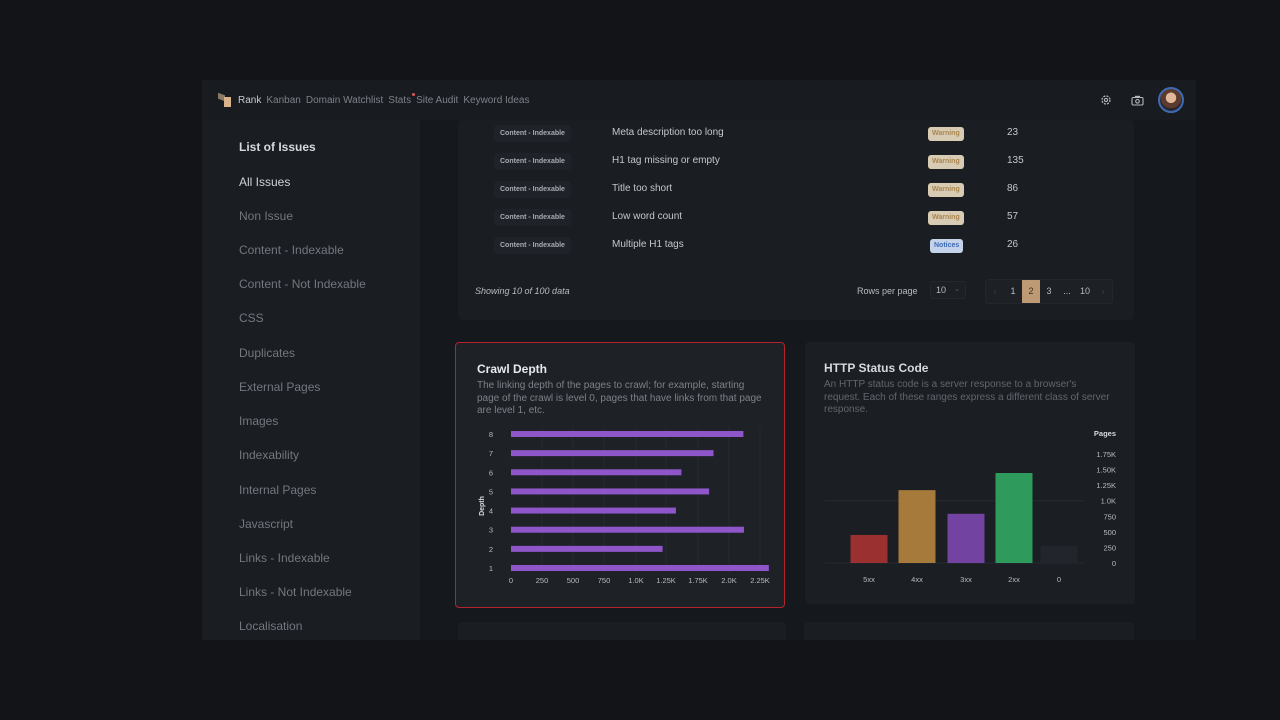  I want to click on y-tick-label: 750, so click(1109, 516).